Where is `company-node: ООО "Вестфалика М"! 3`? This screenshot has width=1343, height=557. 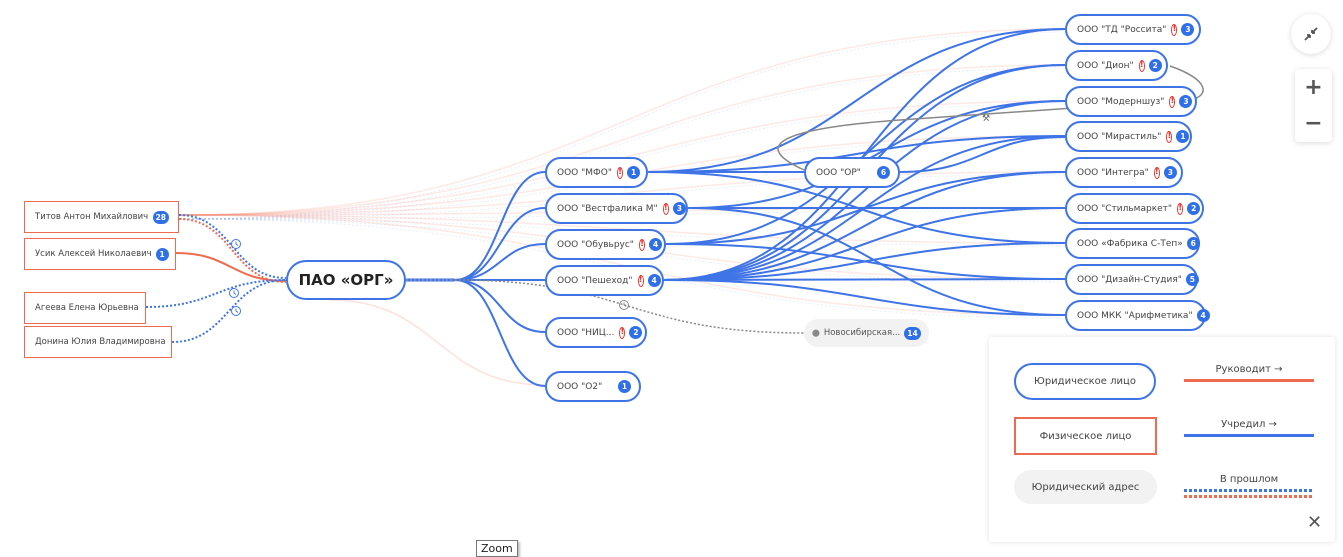
company-node: ООО "Вестфалика М"! 3 is located at coordinates (616, 208).